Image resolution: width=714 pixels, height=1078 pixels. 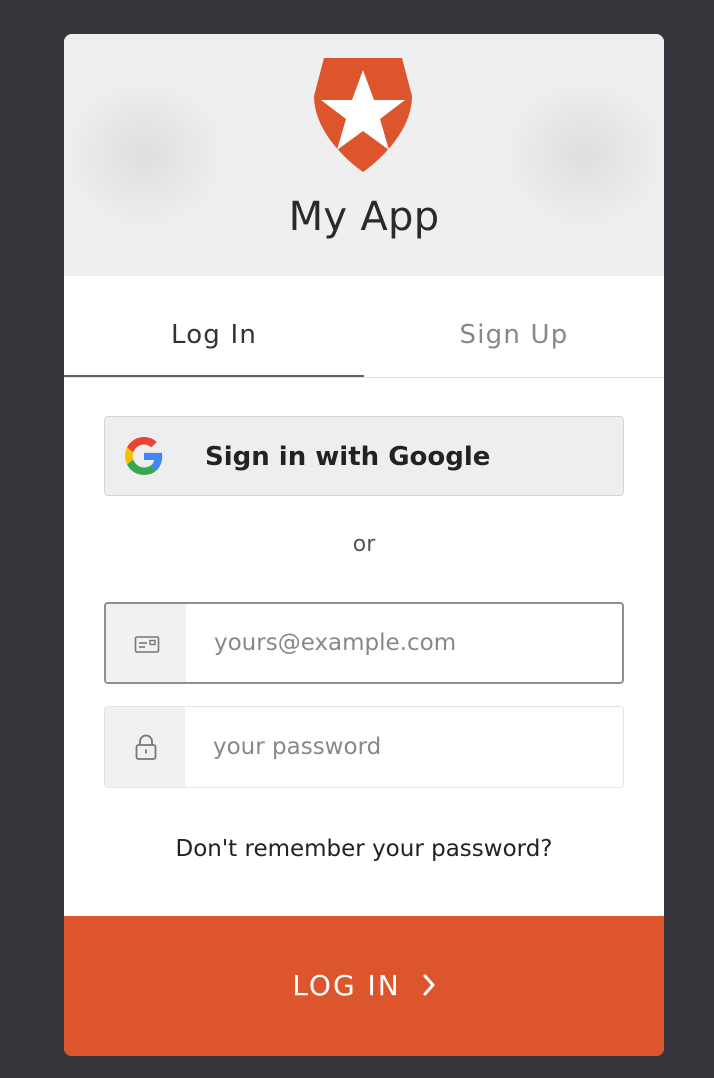 What do you see at coordinates (363, 115) in the screenshot?
I see `shield-star-icon` at bounding box center [363, 115].